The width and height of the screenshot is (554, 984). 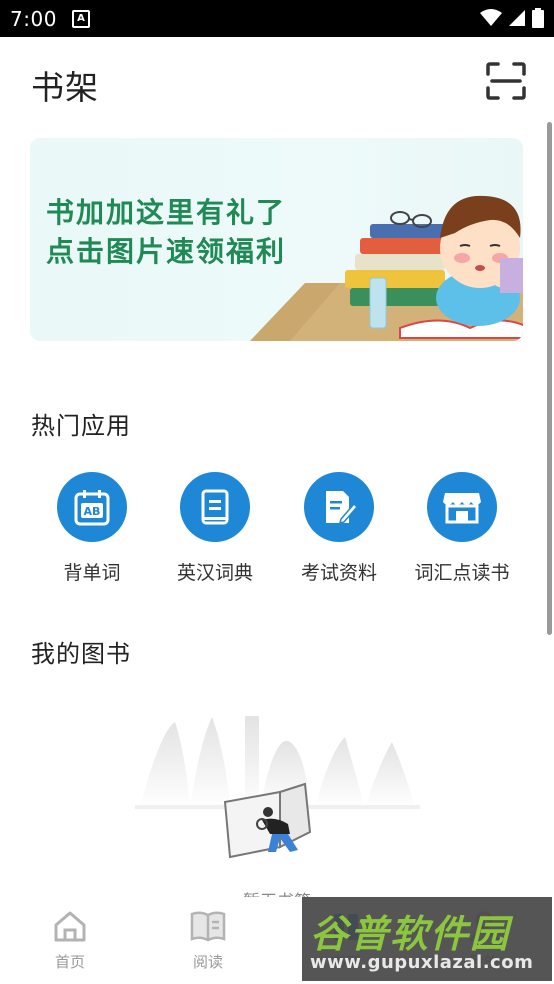 I want to click on app-reading-book-label: 词汇点读书, so click(x=462, y=573).